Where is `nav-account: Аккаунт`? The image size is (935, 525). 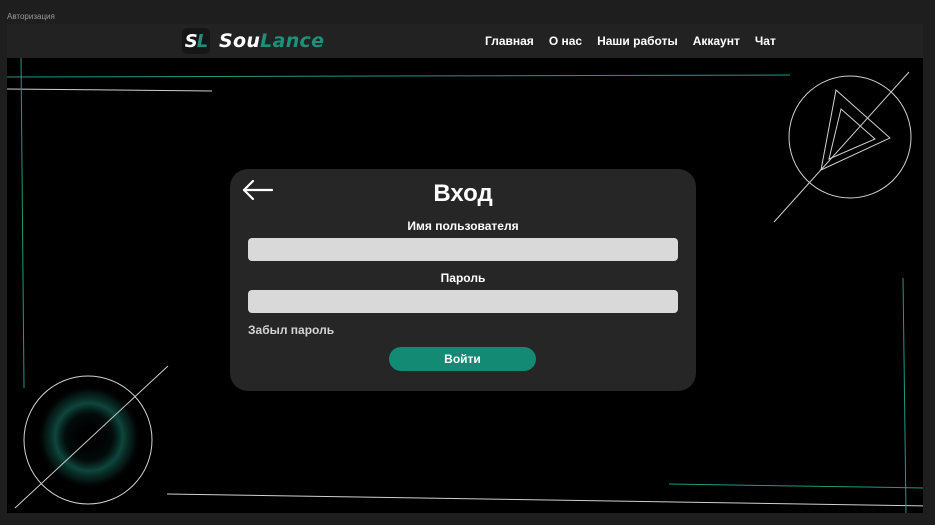 nav-account: Аккаунт is located at coordinates (716, 41).